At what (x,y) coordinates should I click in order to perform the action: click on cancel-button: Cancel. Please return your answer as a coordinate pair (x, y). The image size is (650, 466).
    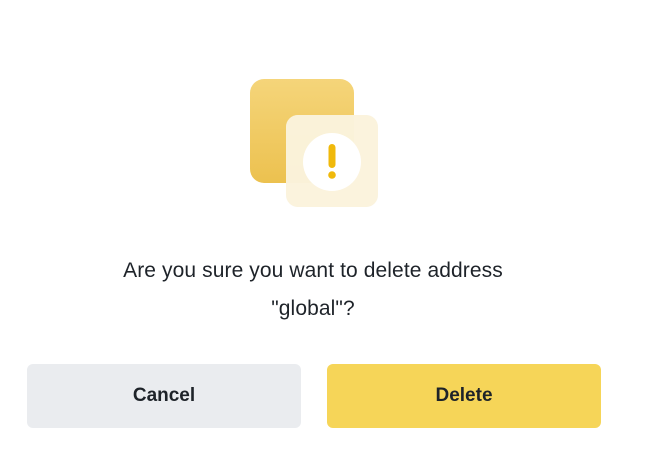
    Looking at the image, I should click on (164, 396).